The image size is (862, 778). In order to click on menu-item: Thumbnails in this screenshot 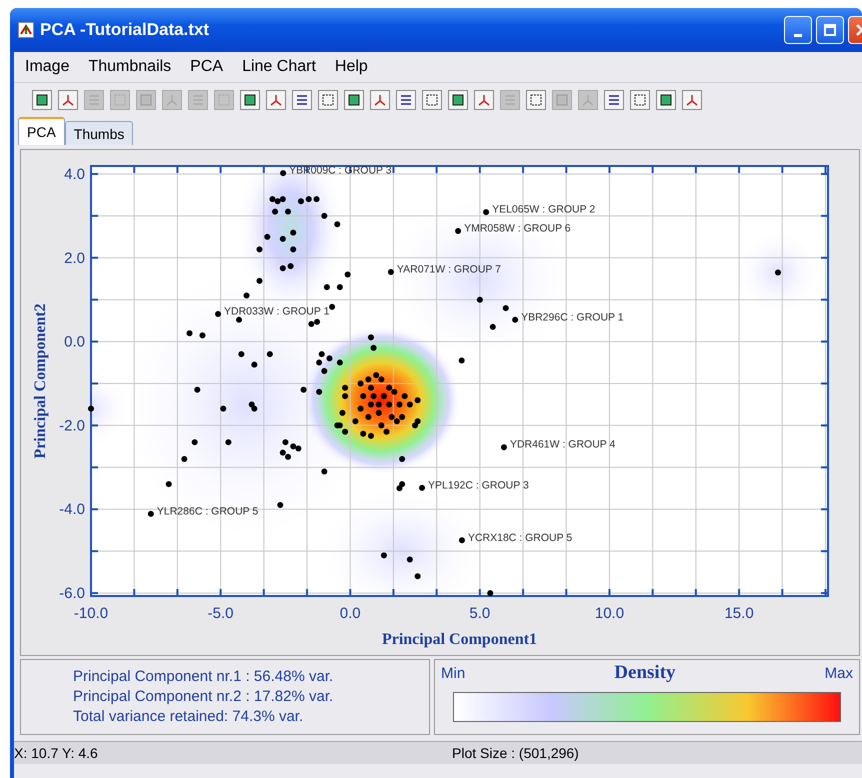, I will do `click(130, 67)`.